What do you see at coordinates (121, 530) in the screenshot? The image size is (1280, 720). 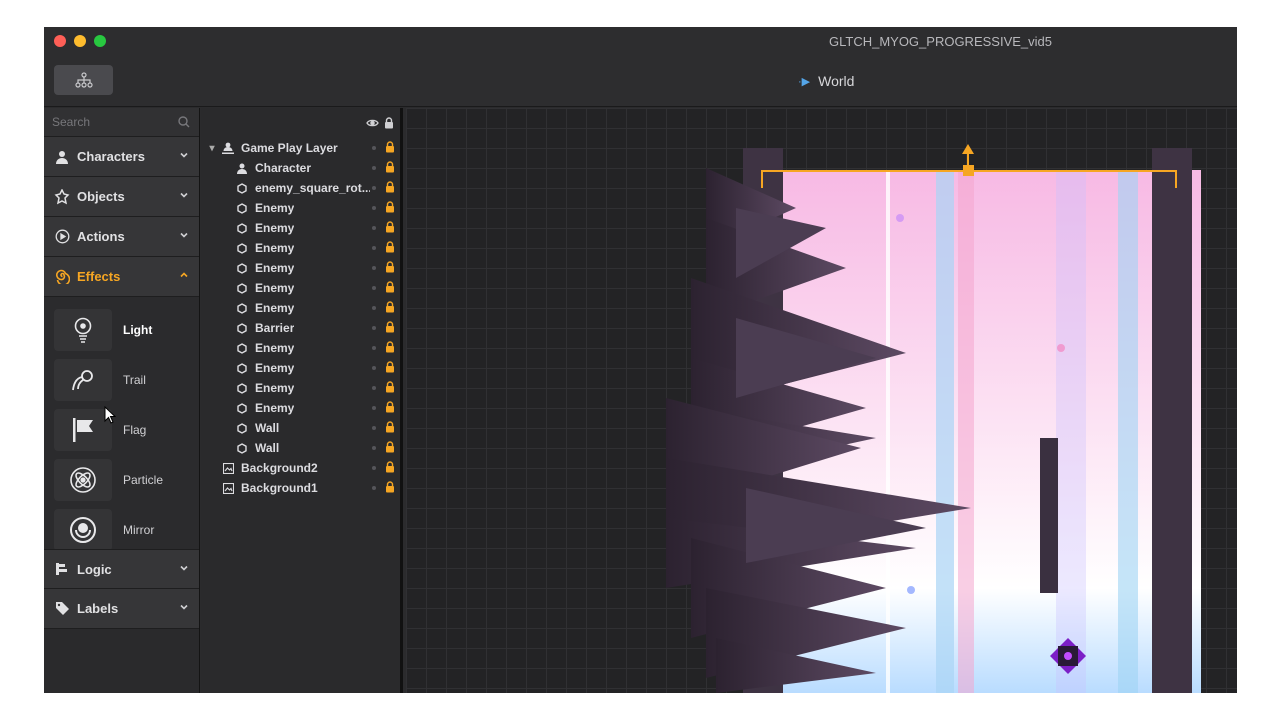 I see `effect-mirror: Mirror` at bounding box center [121, 530].